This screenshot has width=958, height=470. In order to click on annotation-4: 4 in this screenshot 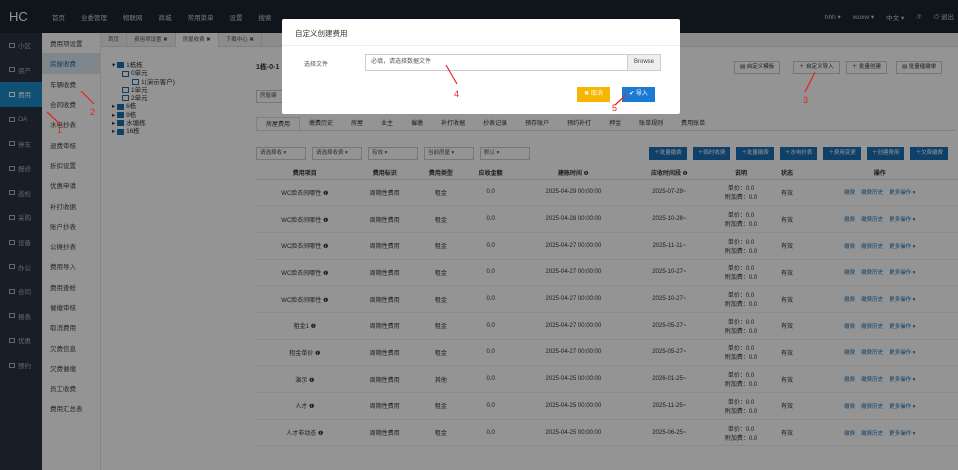, I will do `click(457, 94)`.